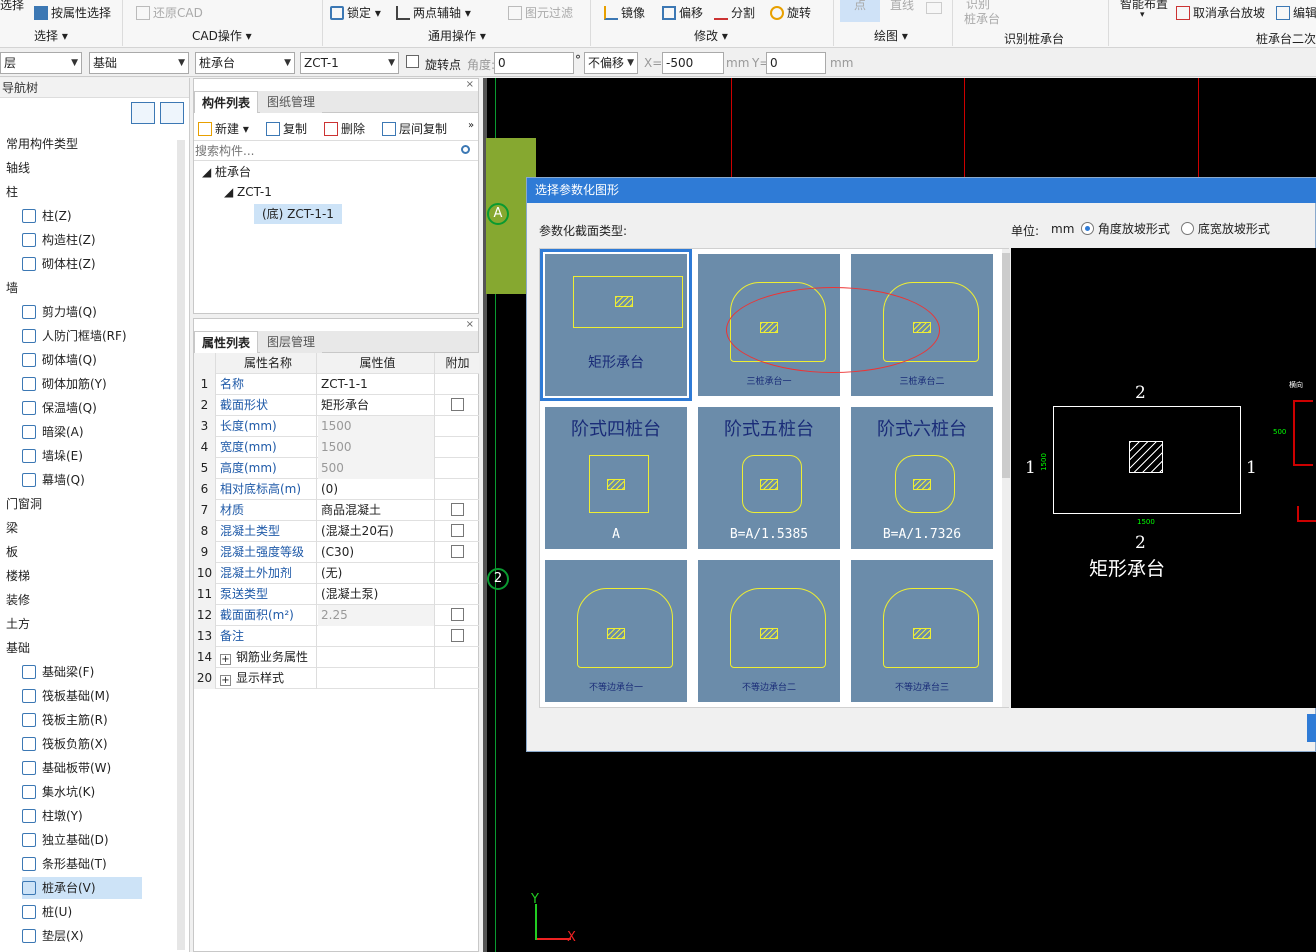 The height and width of the screenshot is (952, 1316). I want to click on nav-item: 独立基础(D), so click(82, 840).